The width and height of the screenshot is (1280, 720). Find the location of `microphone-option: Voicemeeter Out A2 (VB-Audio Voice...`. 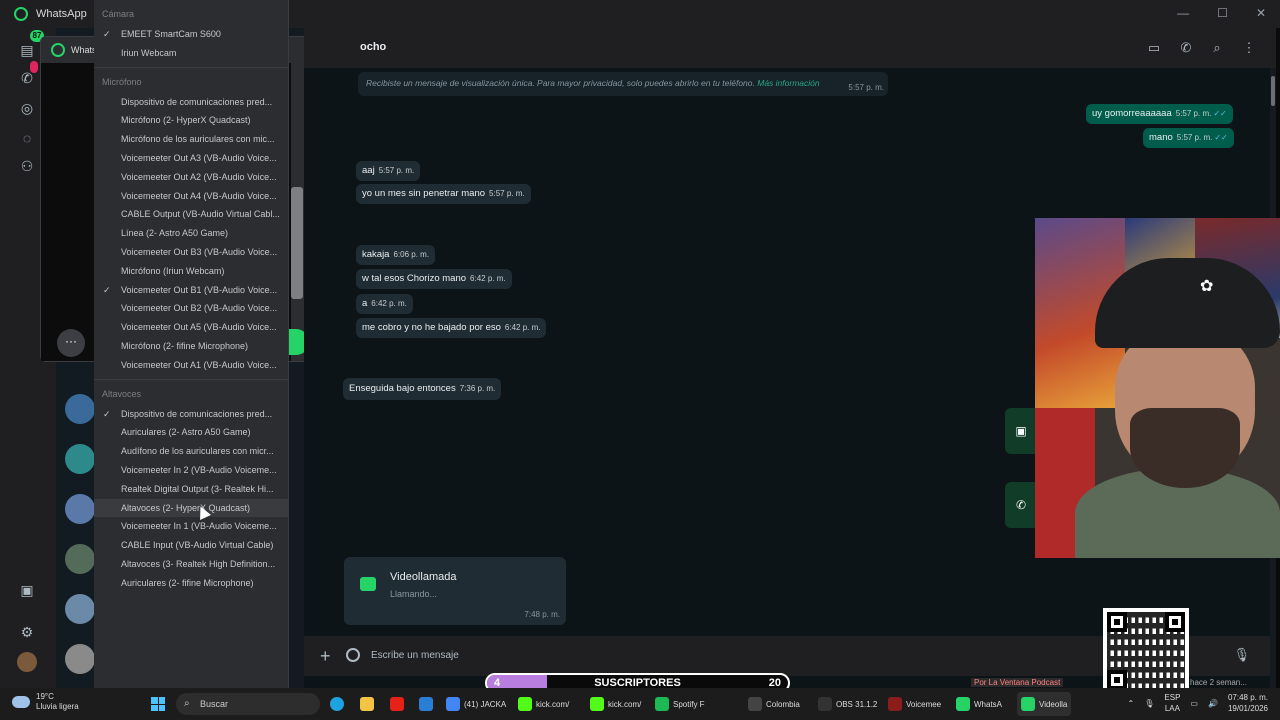

microphone-option: Voicemeeter Out A2 (VB-Audio Voice... is located at coordinates (191, 177).